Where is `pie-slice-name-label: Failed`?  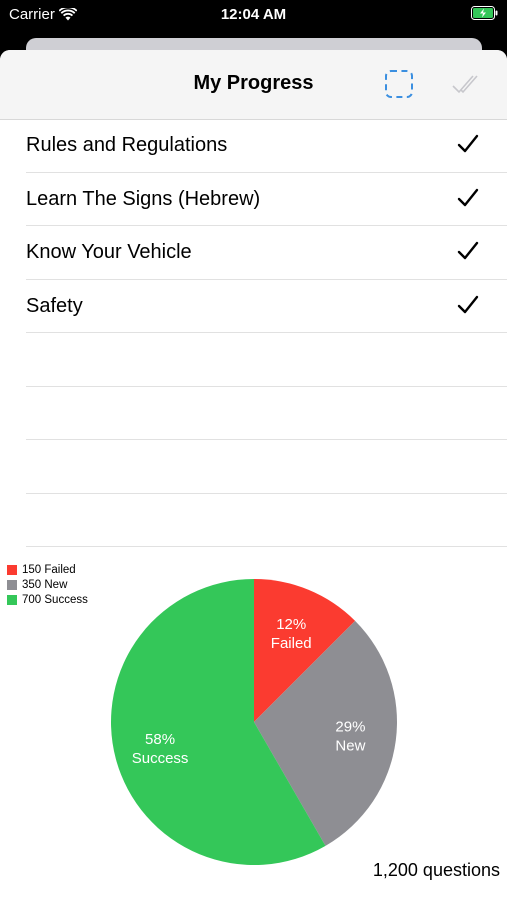 pie-slice-name-label: Failed is located at coordinates (291, 643).